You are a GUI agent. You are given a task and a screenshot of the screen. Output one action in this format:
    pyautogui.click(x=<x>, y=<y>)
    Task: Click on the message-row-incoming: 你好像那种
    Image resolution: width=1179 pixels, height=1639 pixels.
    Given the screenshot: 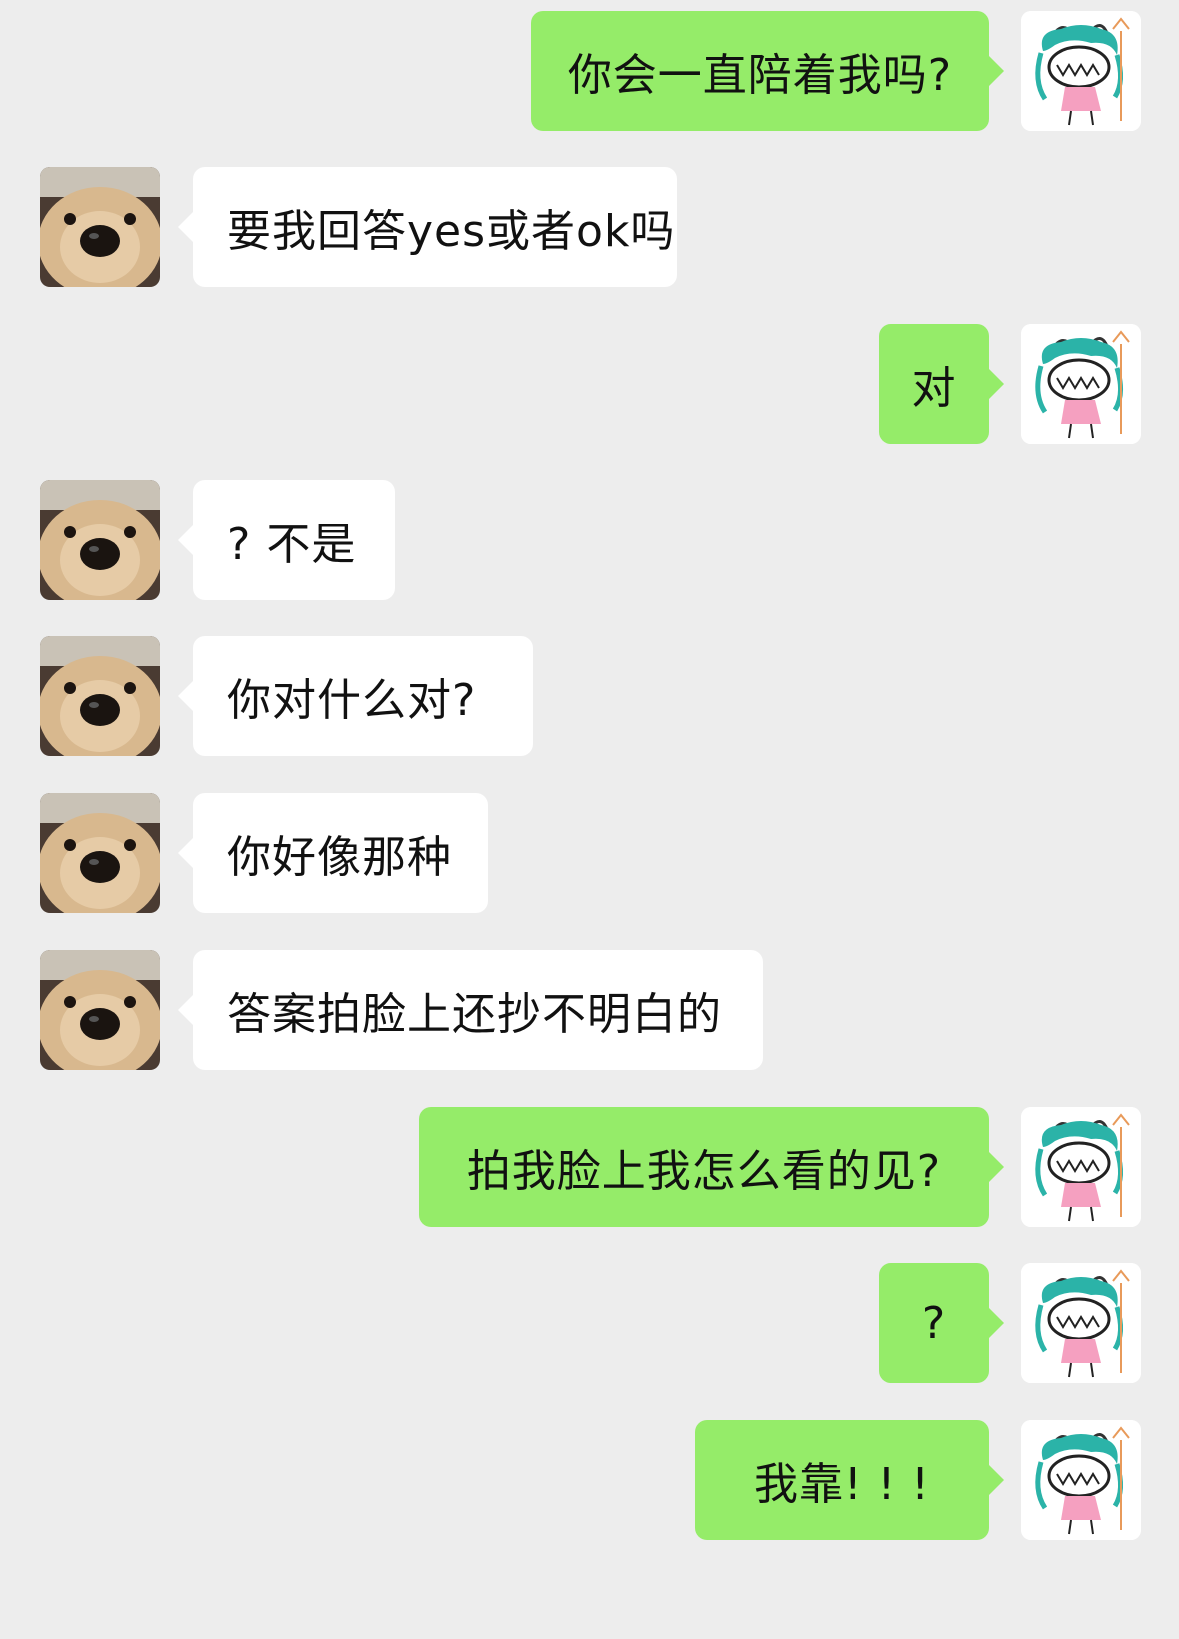 What is the action you would take?
    pyautogui.click(x=589, y=853)
    